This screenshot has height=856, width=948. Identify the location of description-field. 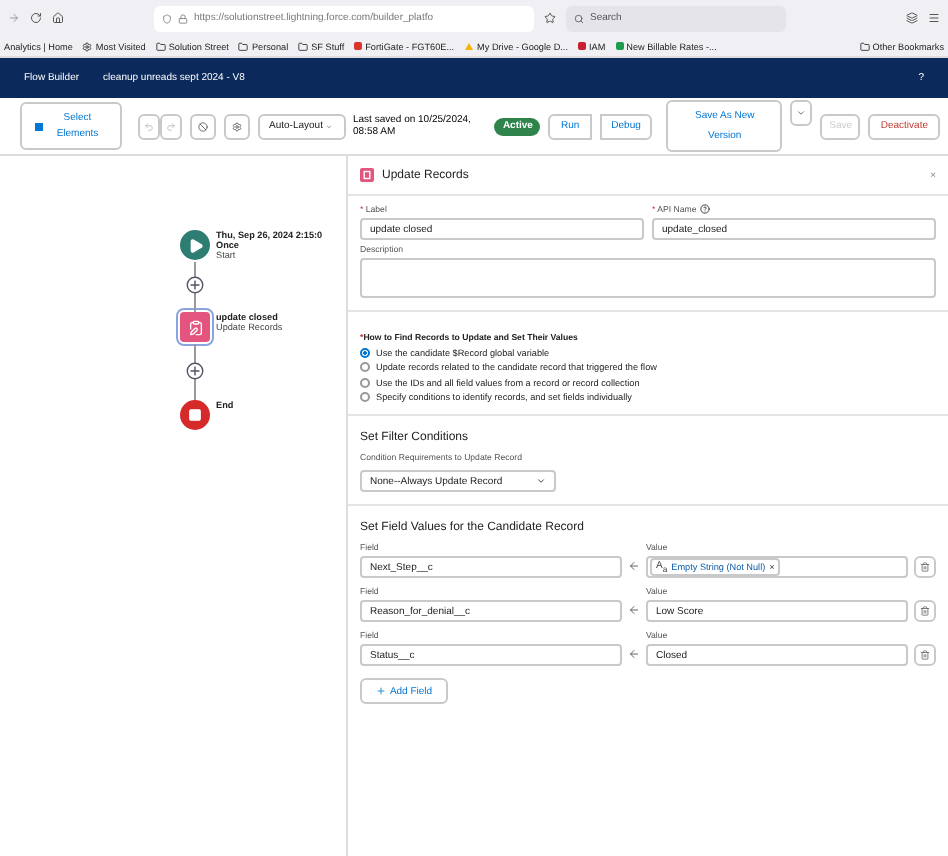
(648, 278).